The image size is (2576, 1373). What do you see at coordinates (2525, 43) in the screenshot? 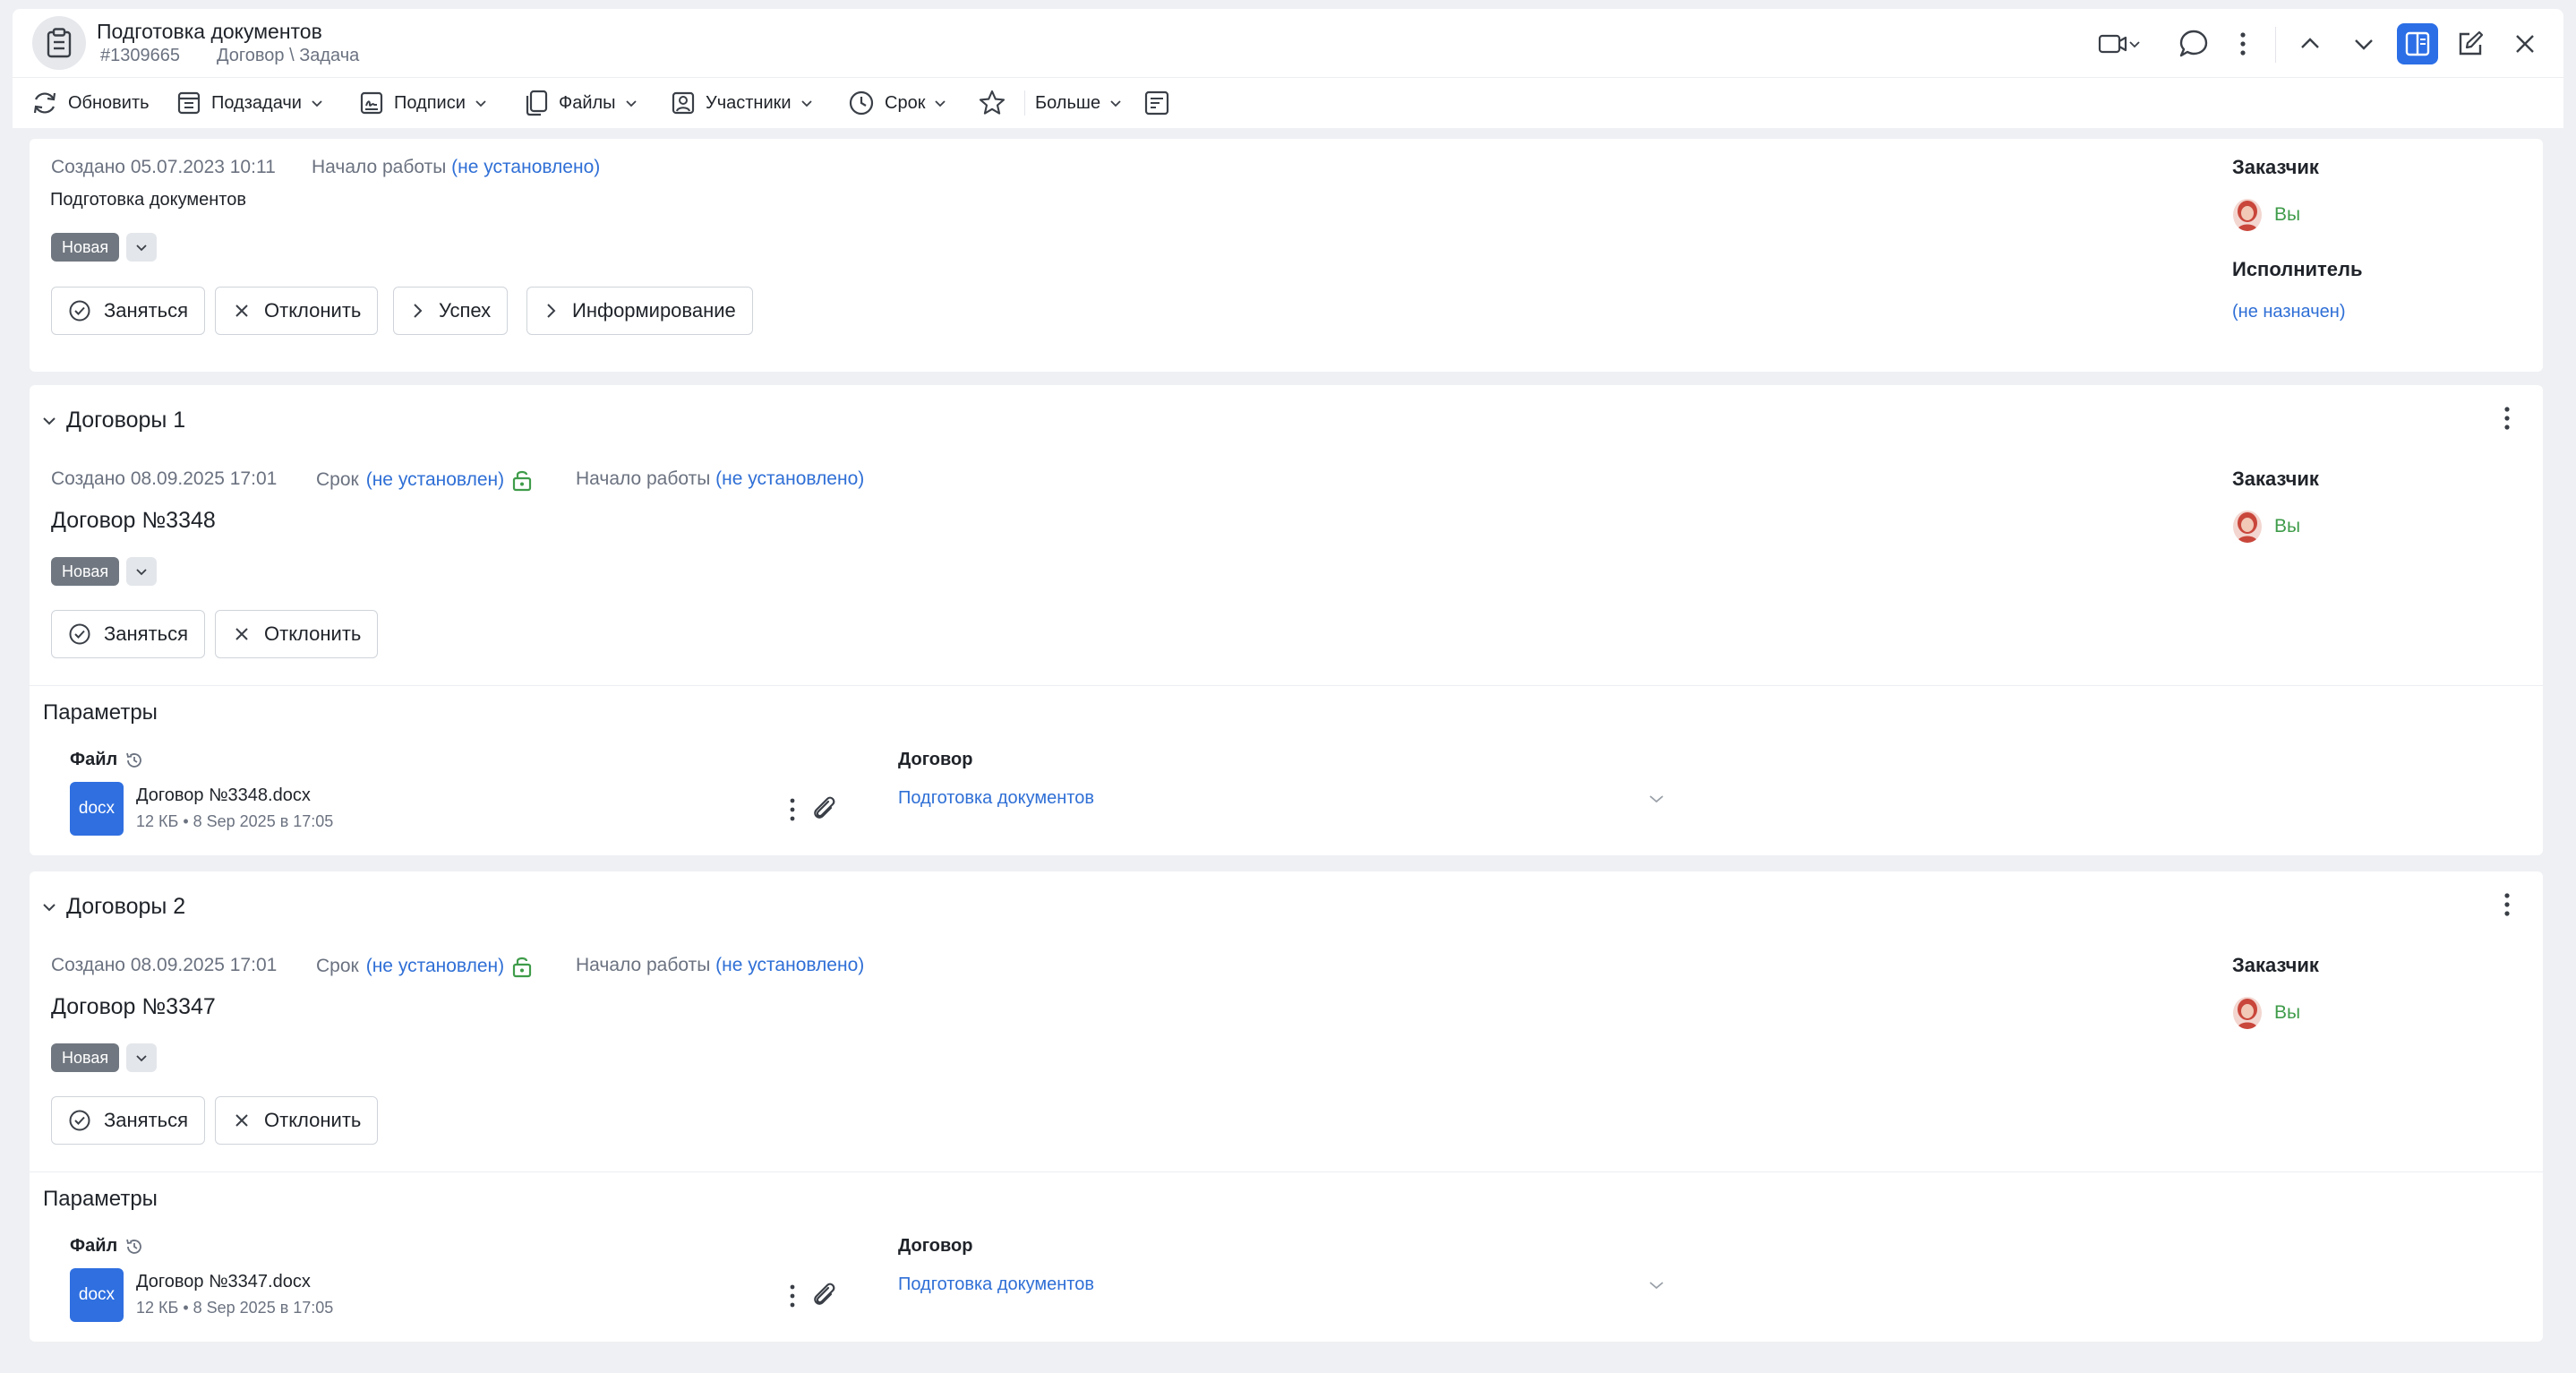
I see `close-button` at bounding box center [2525, 43].